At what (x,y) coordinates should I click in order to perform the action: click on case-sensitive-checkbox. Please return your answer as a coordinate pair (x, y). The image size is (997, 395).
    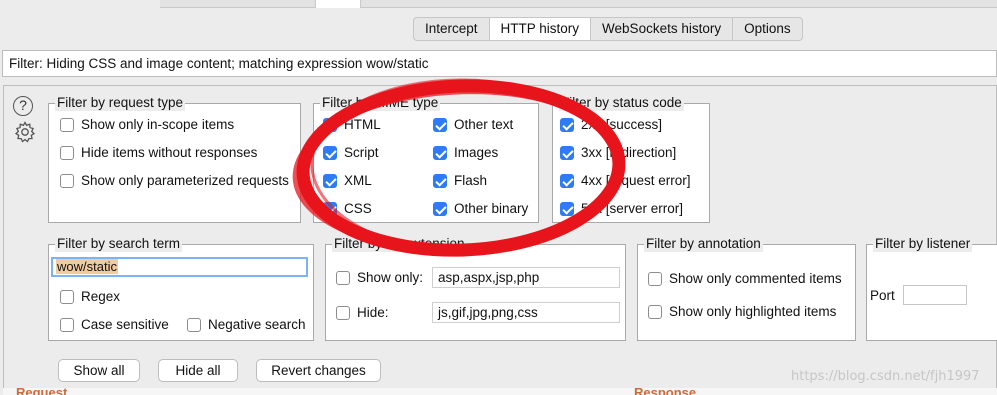
    Looking at the image, I should click on (67, 324).